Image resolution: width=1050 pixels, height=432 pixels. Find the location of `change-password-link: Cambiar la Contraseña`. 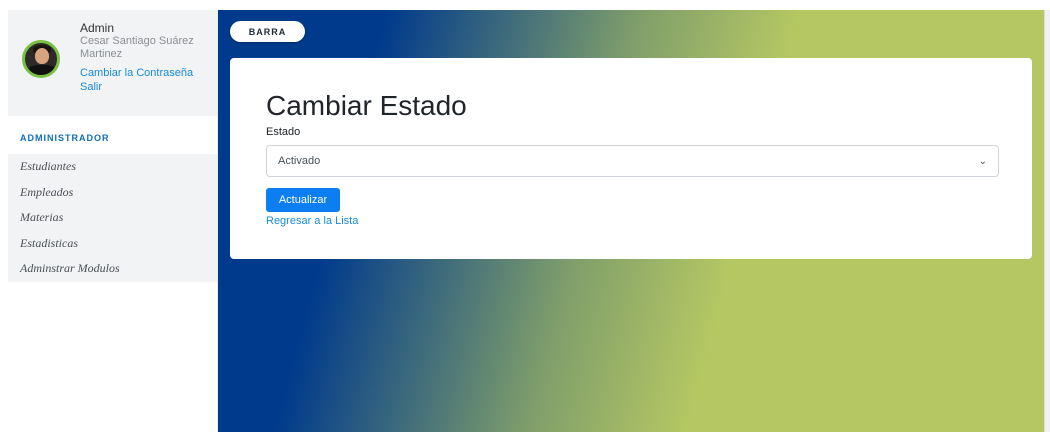

change-password-link: Cambiar la Contraseña is located at coordinates (136, 73).